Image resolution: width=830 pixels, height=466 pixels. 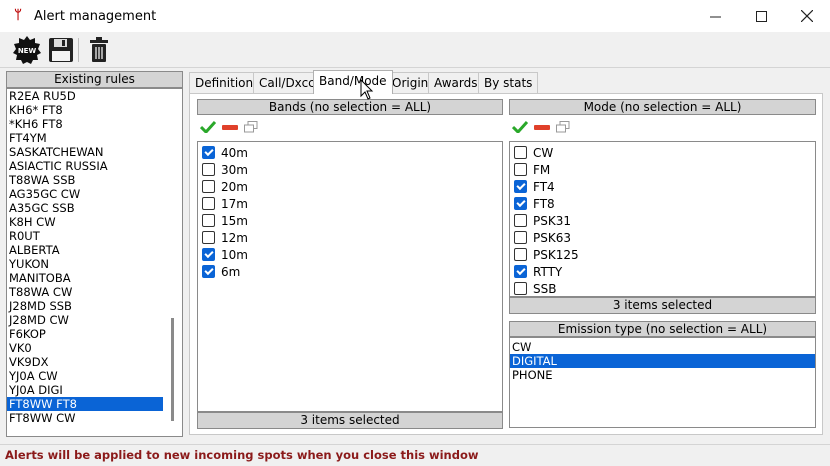 I want to click on tab-band-mode: Band/Mode, so click(x=353, y=82).